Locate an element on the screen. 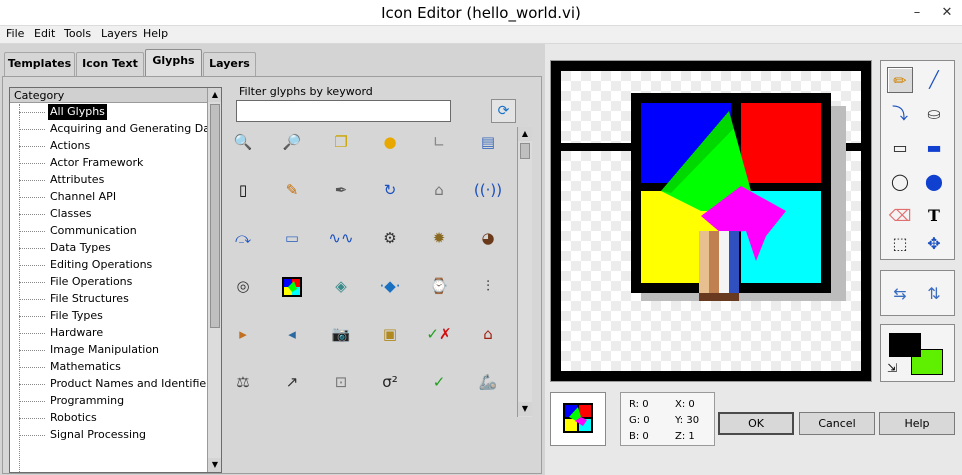  window-glyph: ▭ is located at coordinates (292, 238).